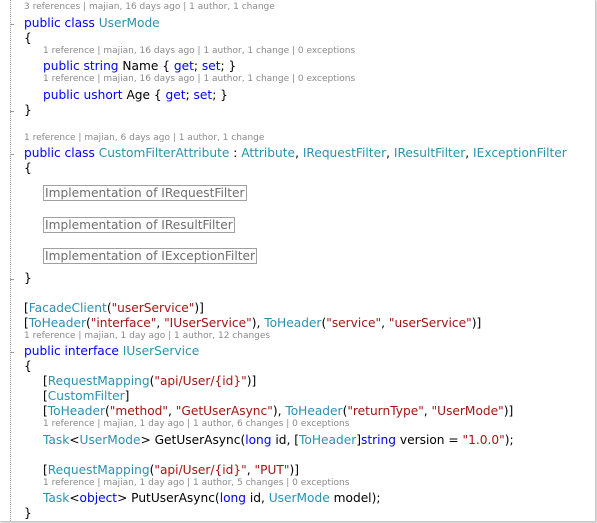 The image size is (597, 523). I want to click on string-token: "PUT", so click(272, 469).